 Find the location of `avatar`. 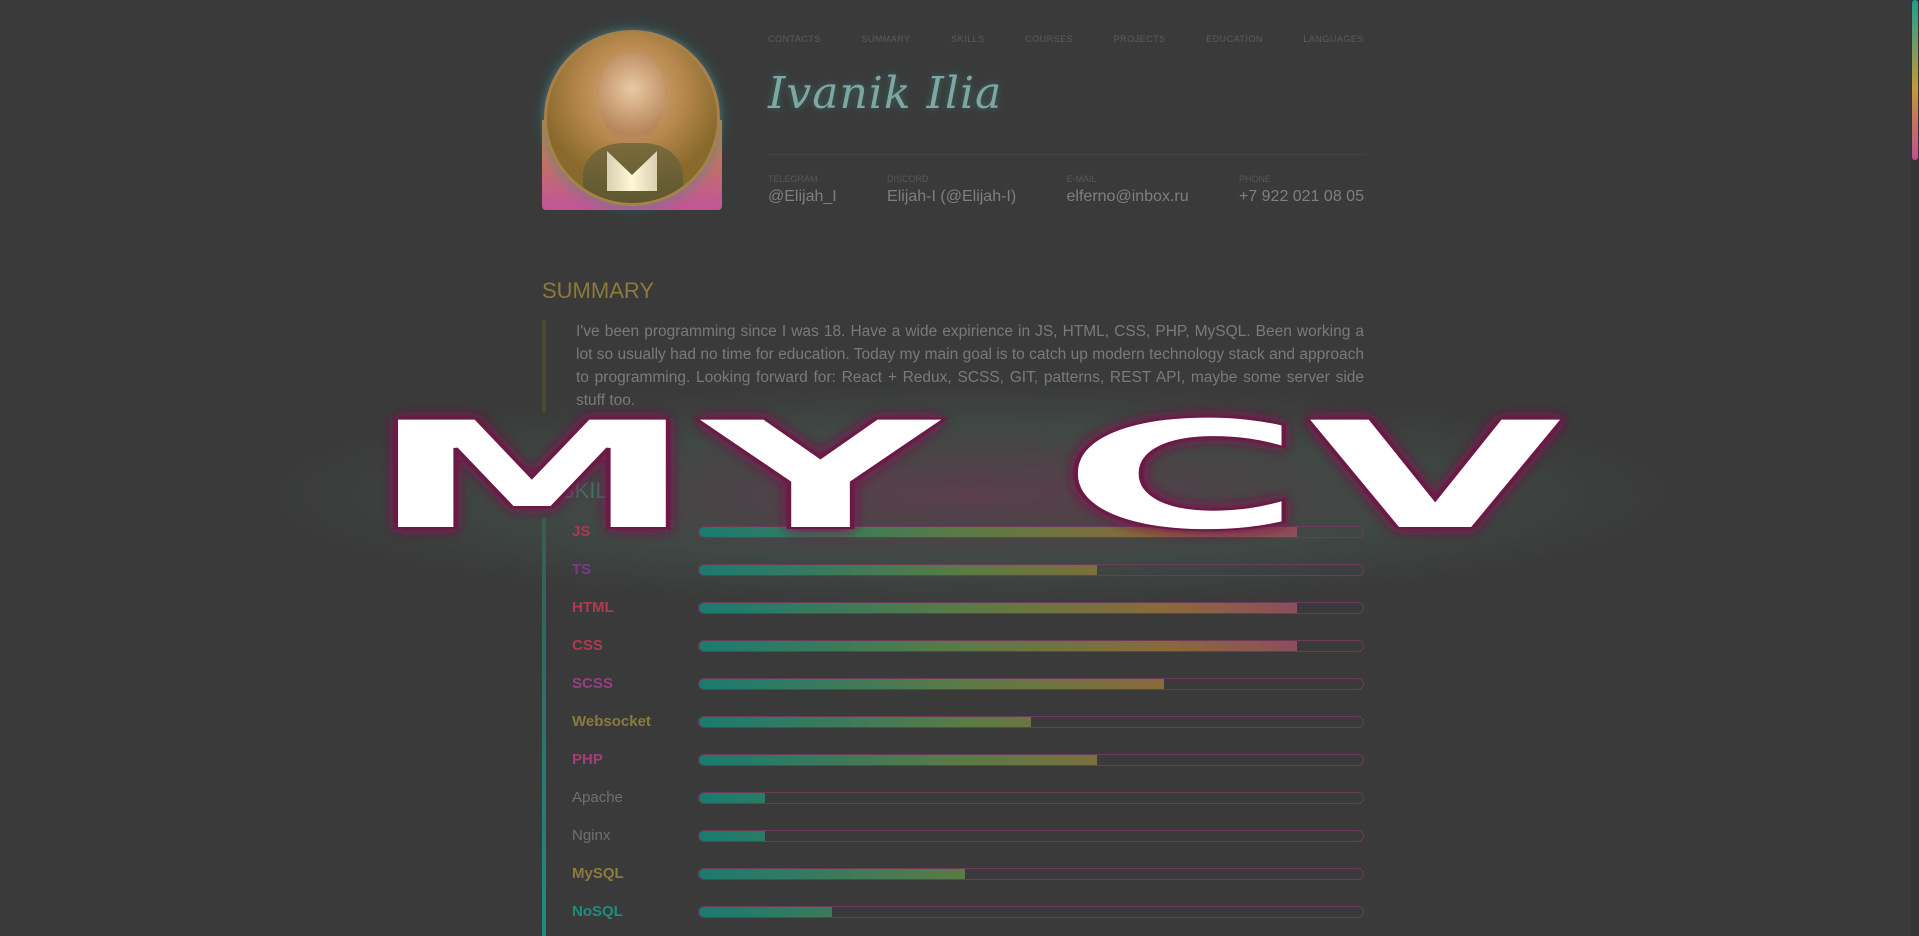

avatar is located at coordinates (632, 120).